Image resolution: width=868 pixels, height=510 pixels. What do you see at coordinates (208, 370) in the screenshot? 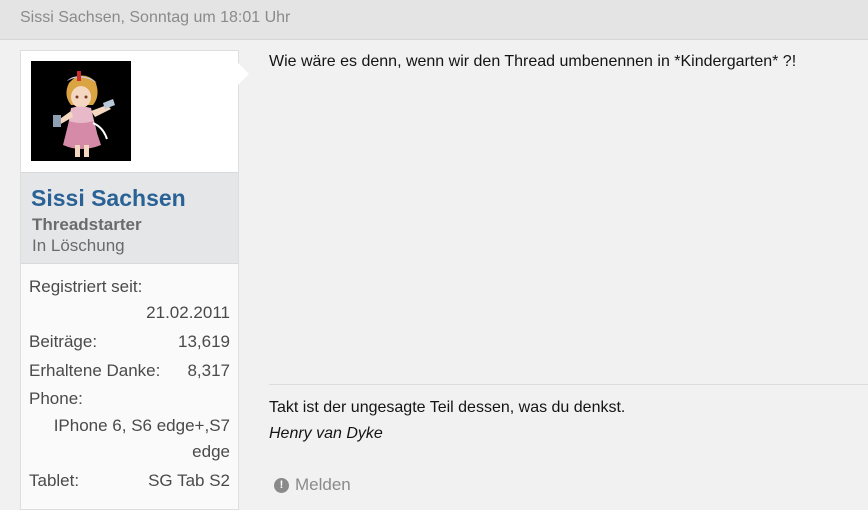
I see `thanks-value: 8,317` at bounding box center [208, 370].